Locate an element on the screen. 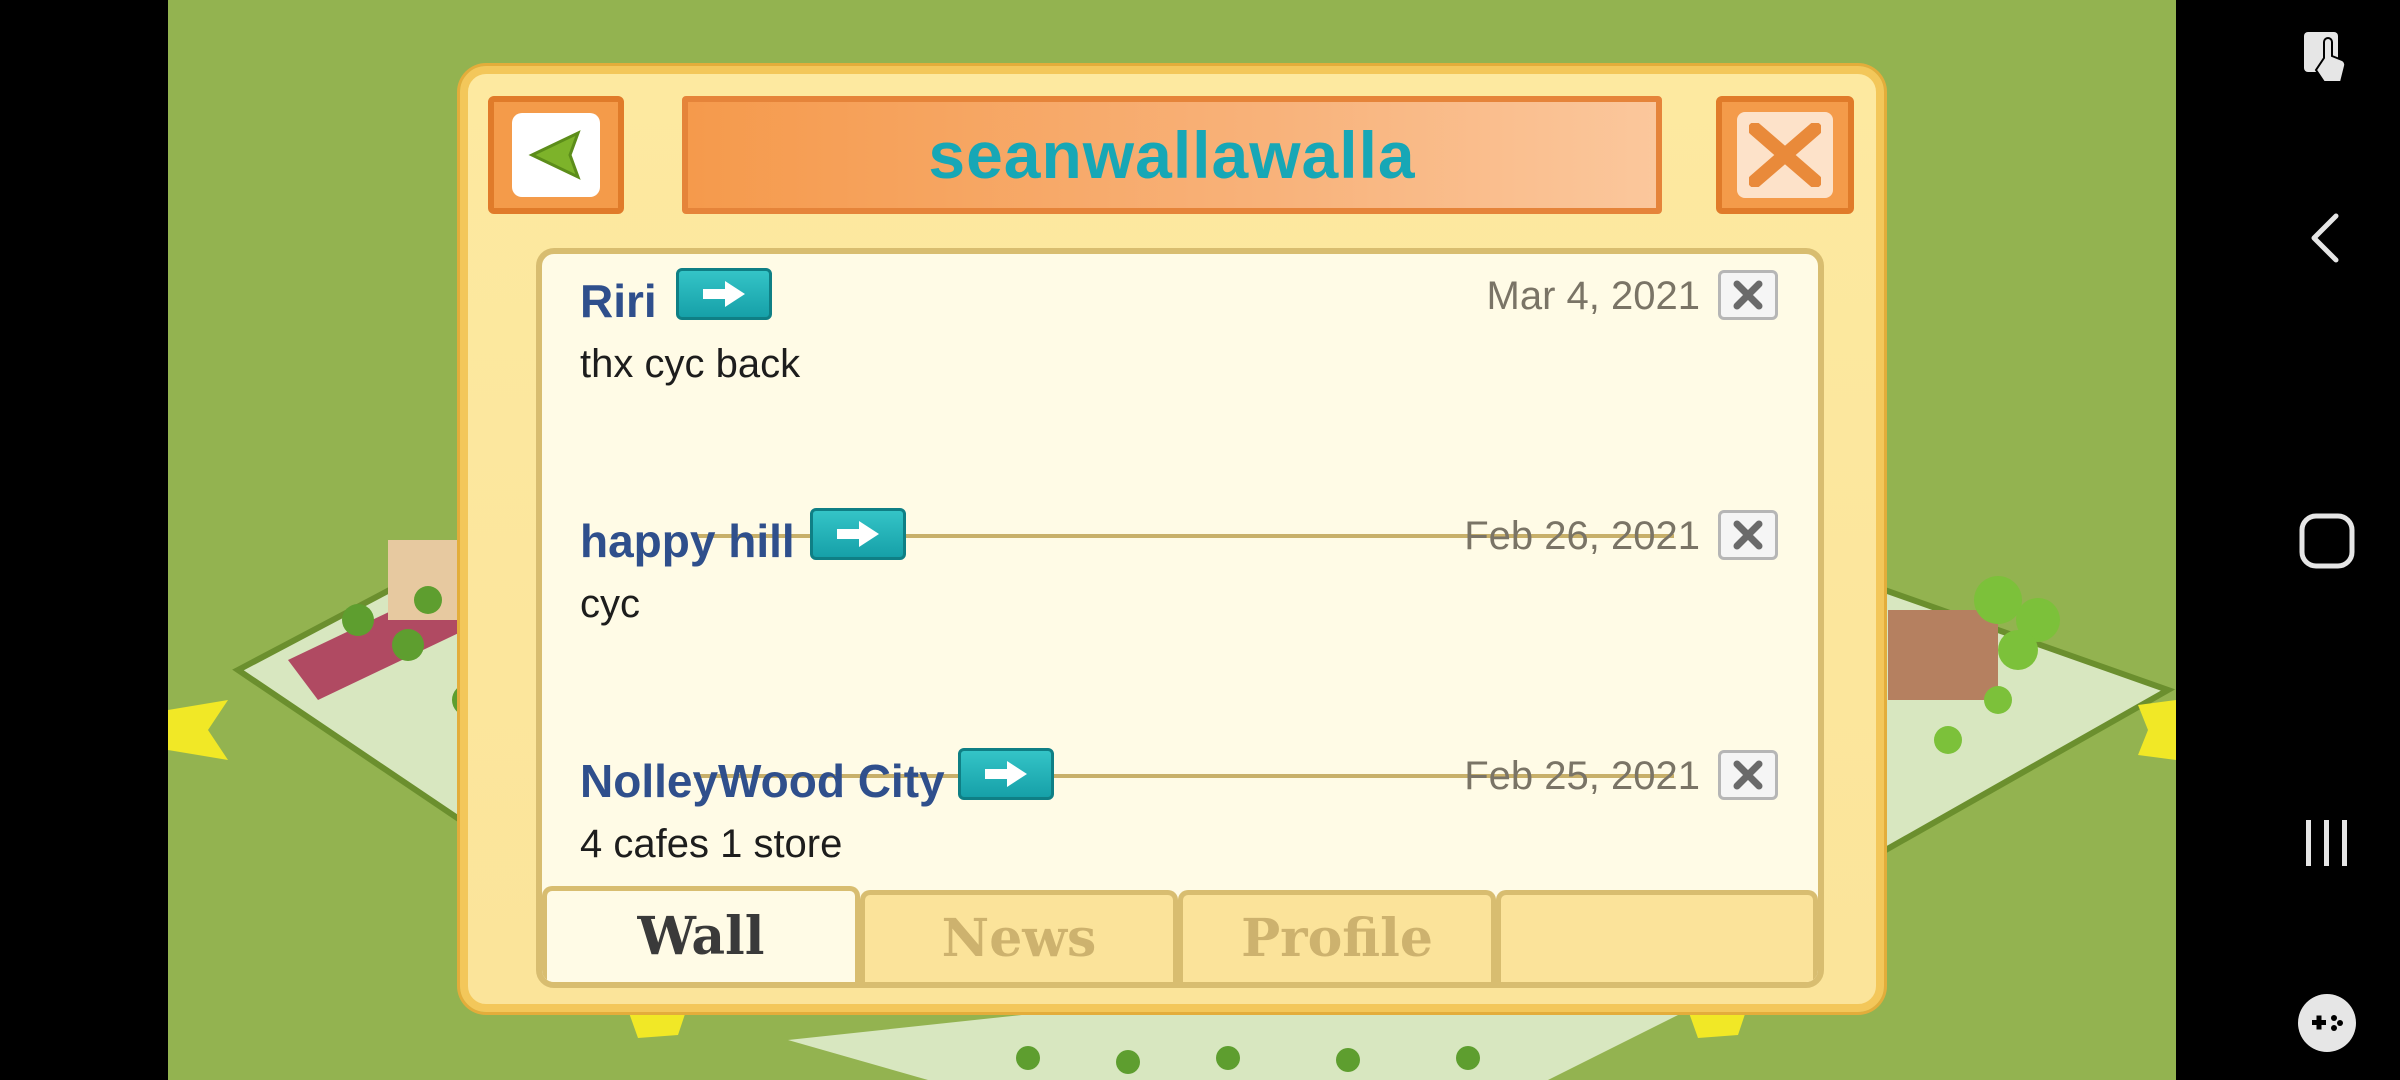  close-x-icon is located at coordinates (1785, 155).